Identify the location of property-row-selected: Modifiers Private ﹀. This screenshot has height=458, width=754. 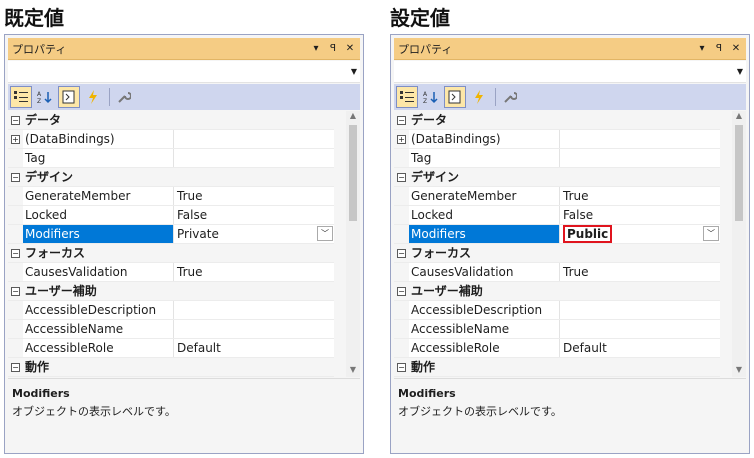
(171, 234).